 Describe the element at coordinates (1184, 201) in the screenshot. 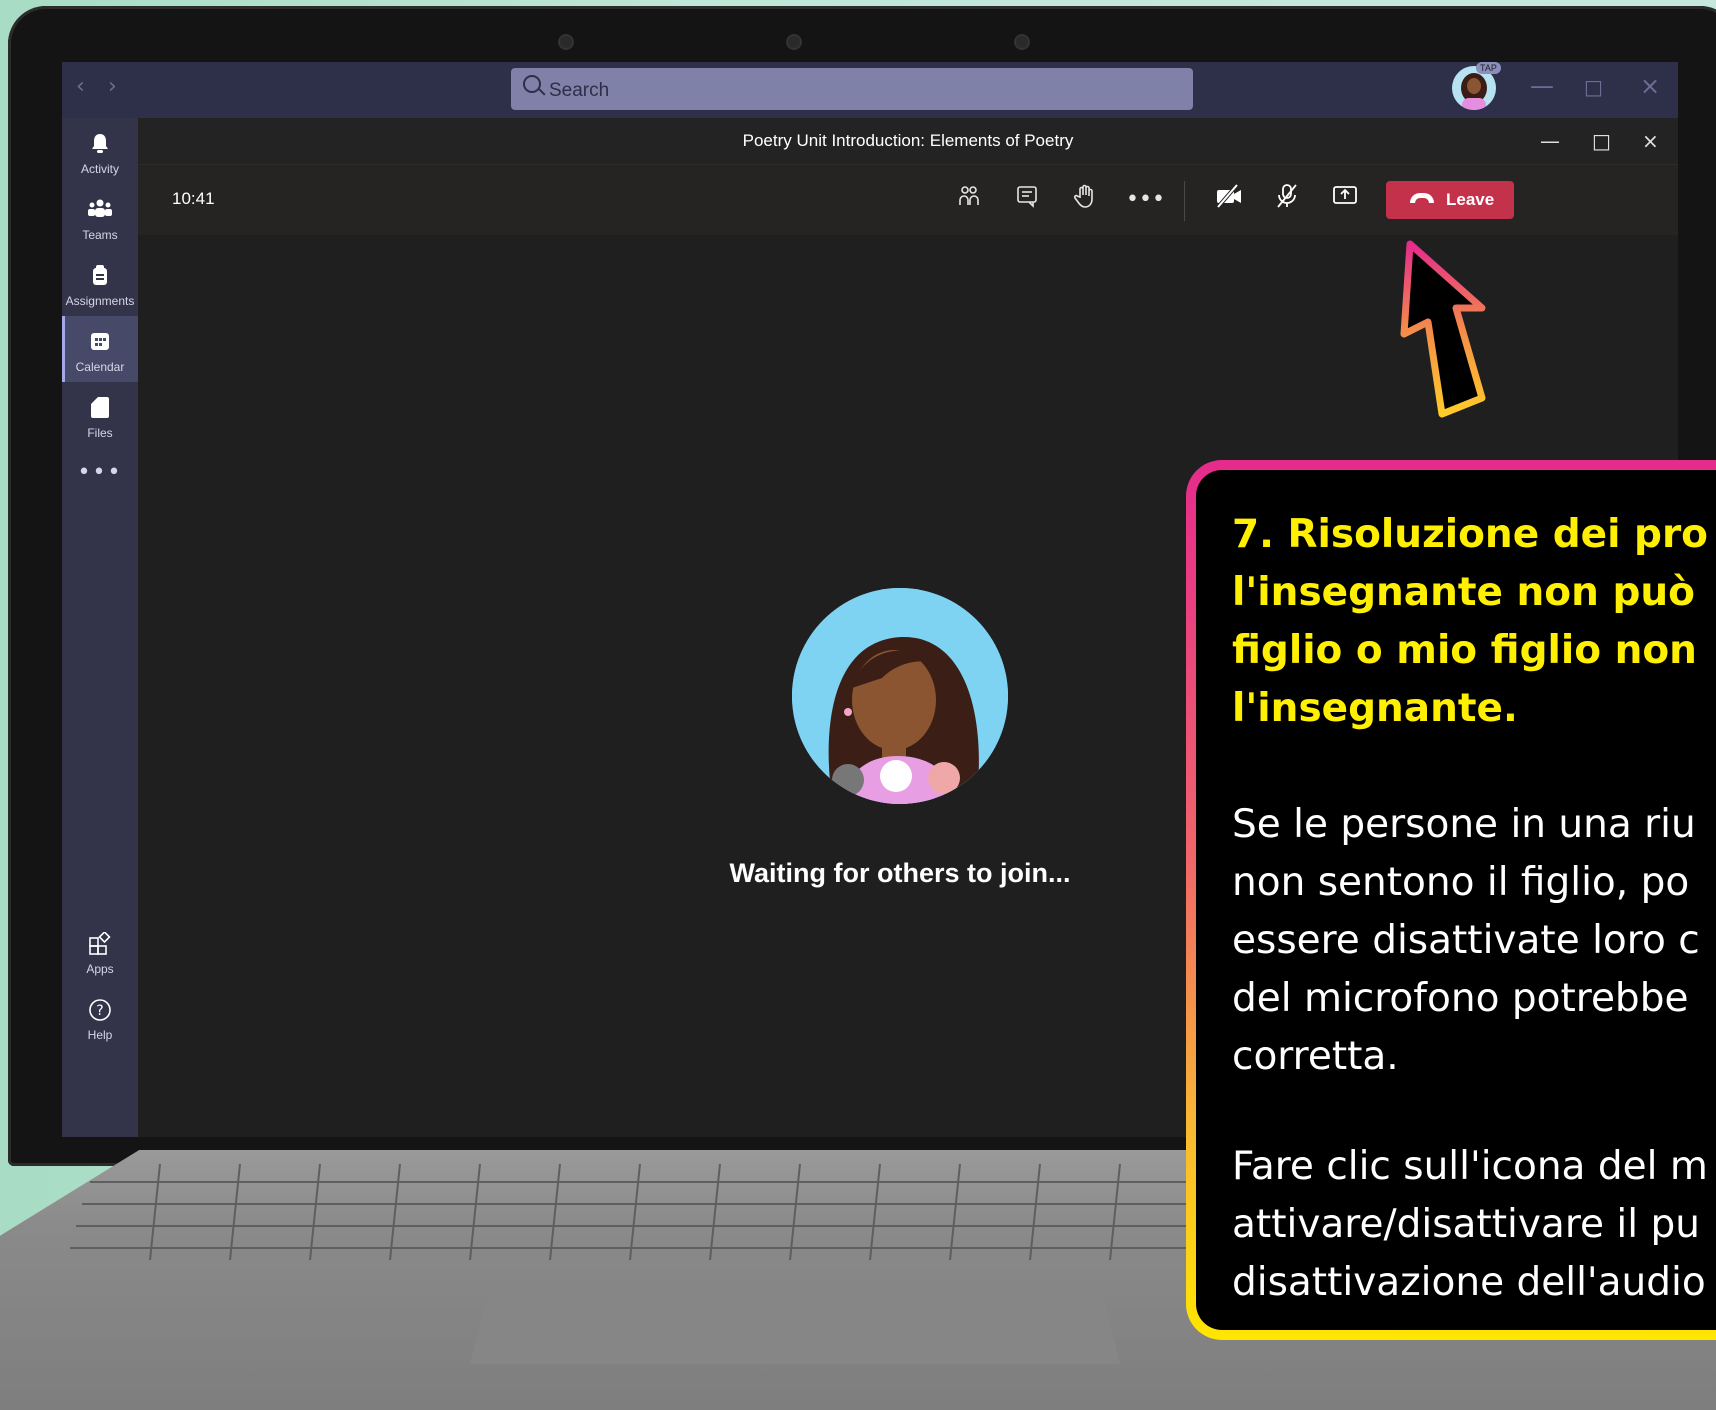

I see `toolbar-divider` at that location.